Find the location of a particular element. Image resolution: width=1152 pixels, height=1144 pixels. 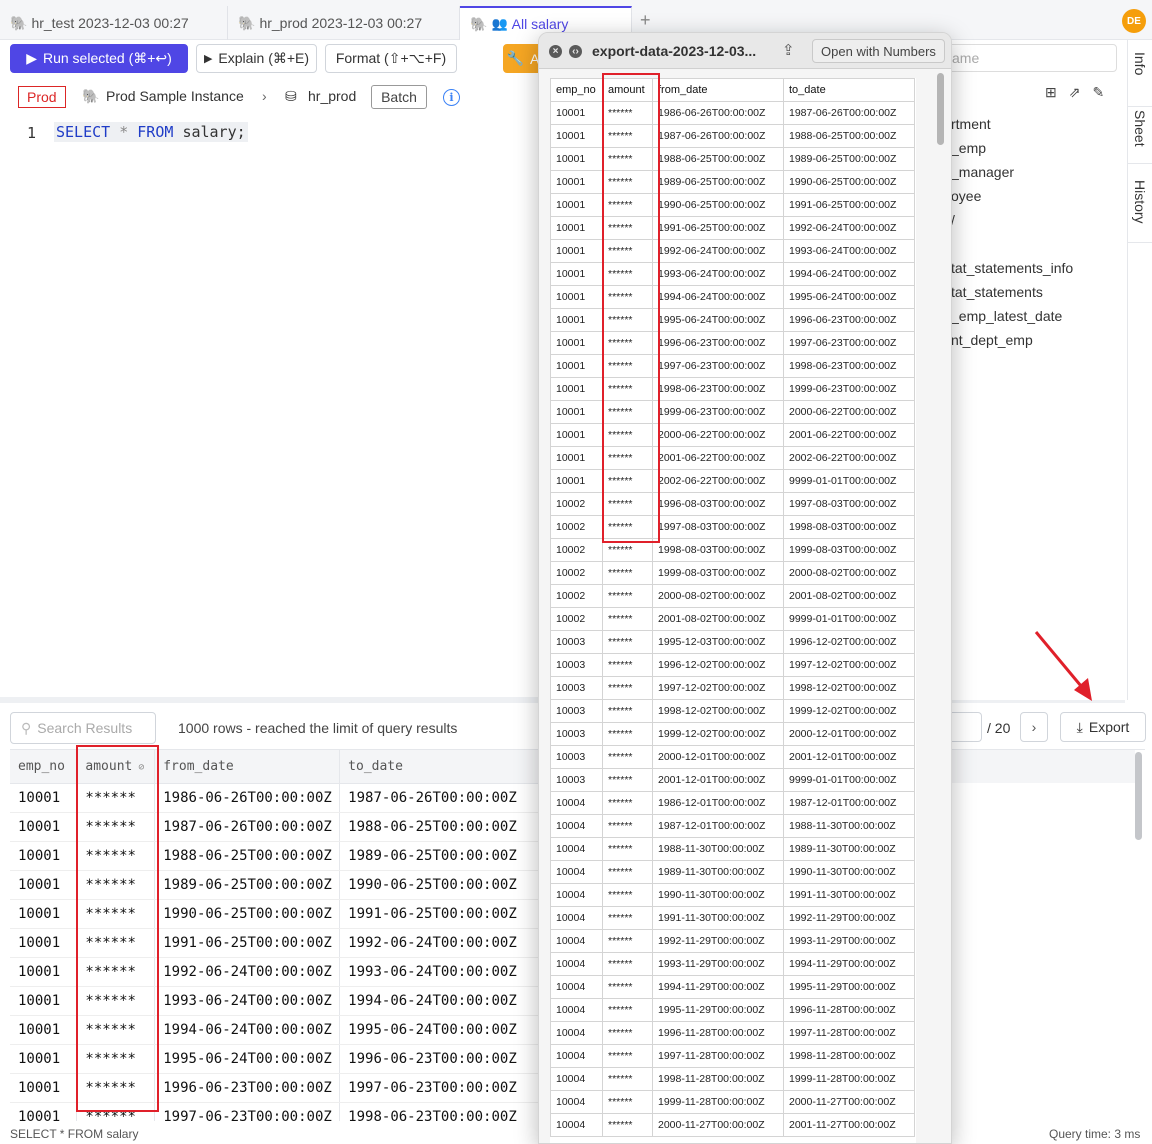

preview-cell: 1988-11-30T00:00:00Z is located at coordinates (849, 826).